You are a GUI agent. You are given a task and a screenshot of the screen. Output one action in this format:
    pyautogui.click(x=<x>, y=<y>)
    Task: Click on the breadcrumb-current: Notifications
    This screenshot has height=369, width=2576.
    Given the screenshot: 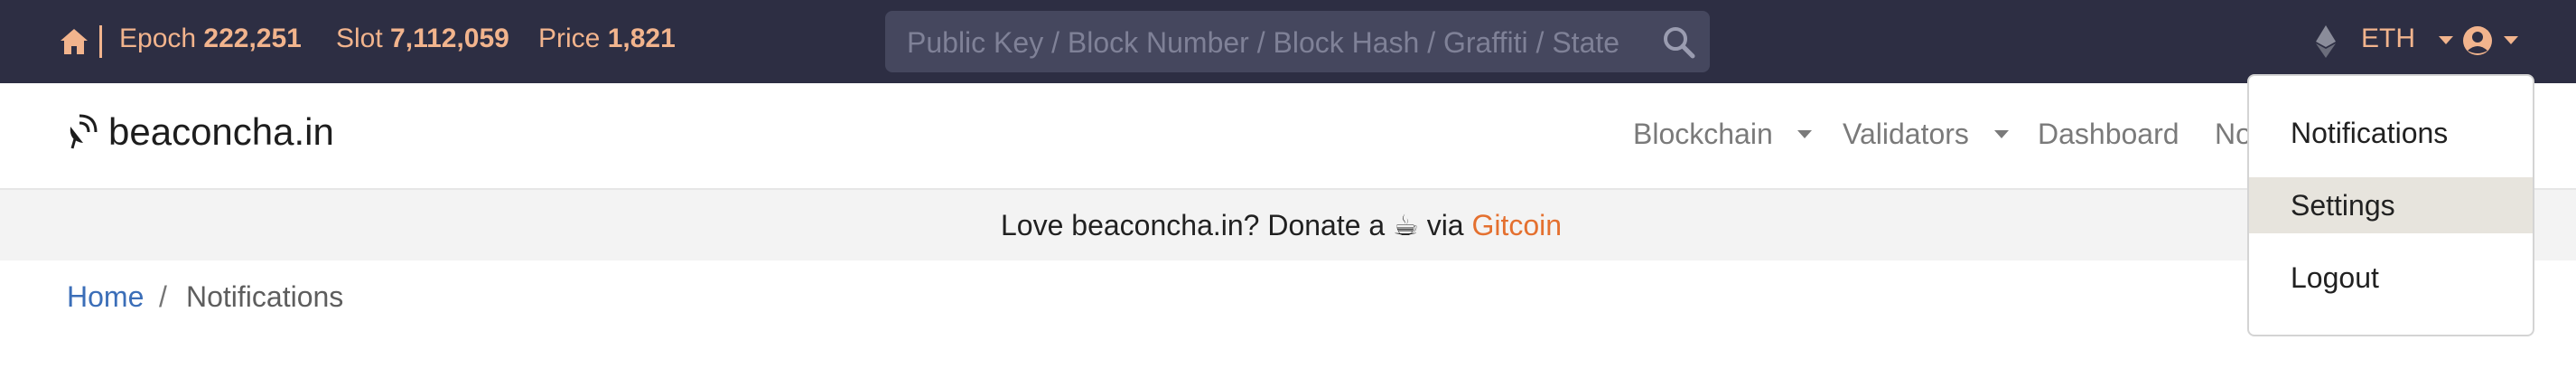 What is the action you would take?
    pyautogui.click(x=265, y=297)
    